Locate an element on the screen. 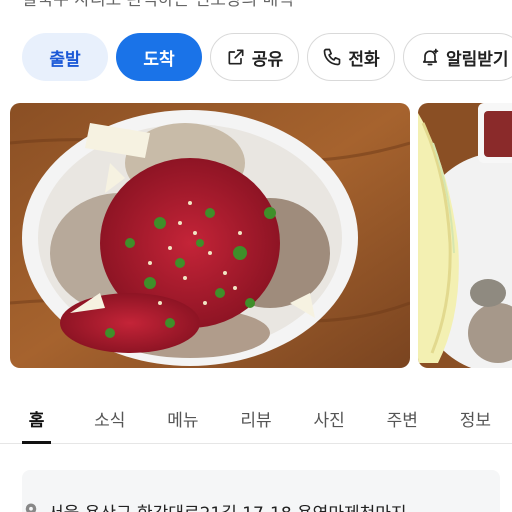 This screenshot has height=512, width=512. food-photo-secondary is located at coordinates (465, 235).